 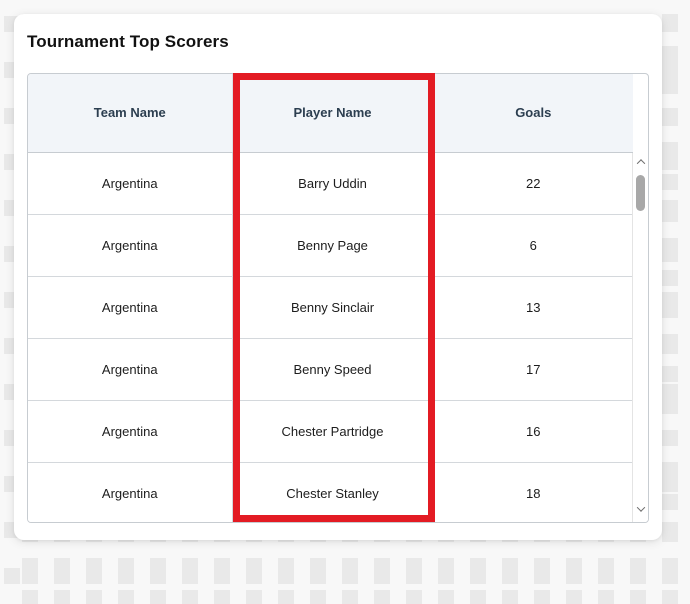 I want to click on table-row: Argentina Benny Page 6, so click(x=330, y=245).